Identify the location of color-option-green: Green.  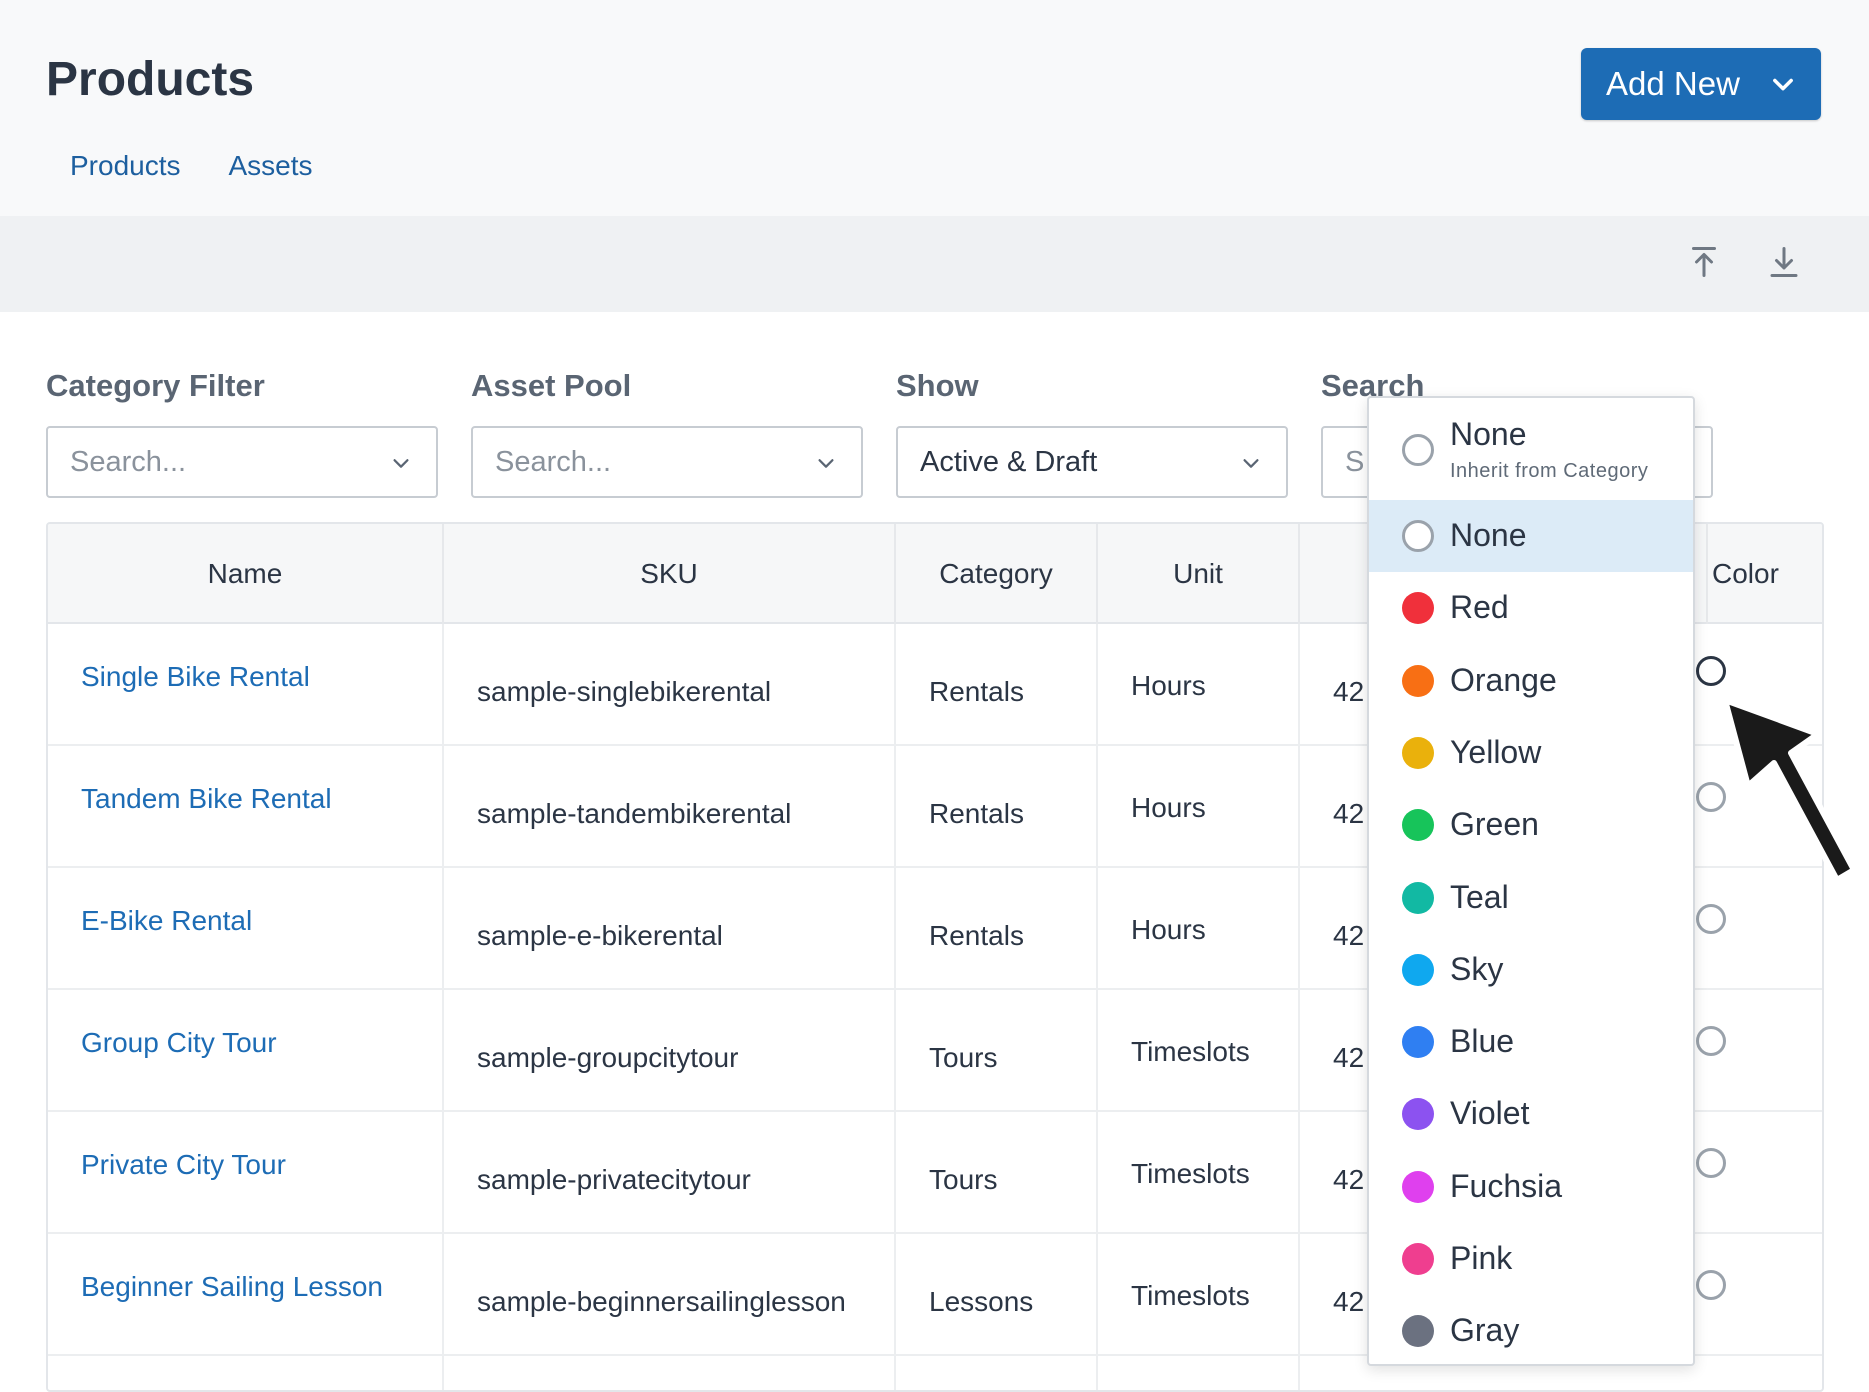
(1531, 825).